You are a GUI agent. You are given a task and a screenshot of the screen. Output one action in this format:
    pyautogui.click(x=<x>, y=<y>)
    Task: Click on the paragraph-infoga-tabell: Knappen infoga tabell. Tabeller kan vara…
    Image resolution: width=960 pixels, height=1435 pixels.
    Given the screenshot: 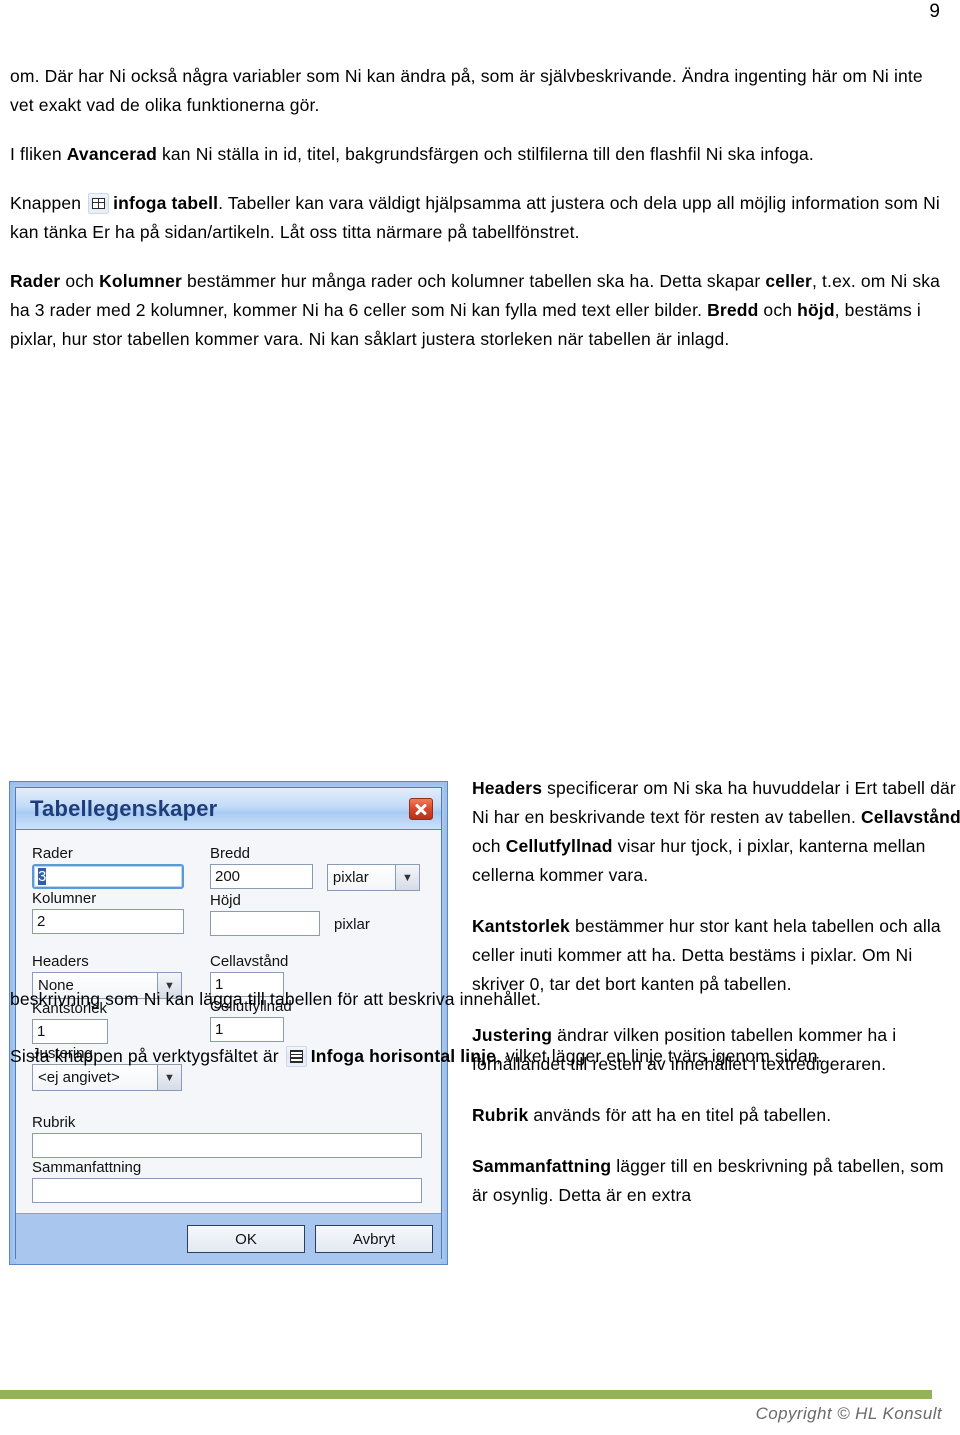 What is the action you would take?
    pyautogui.click(x=480, y=218)
    